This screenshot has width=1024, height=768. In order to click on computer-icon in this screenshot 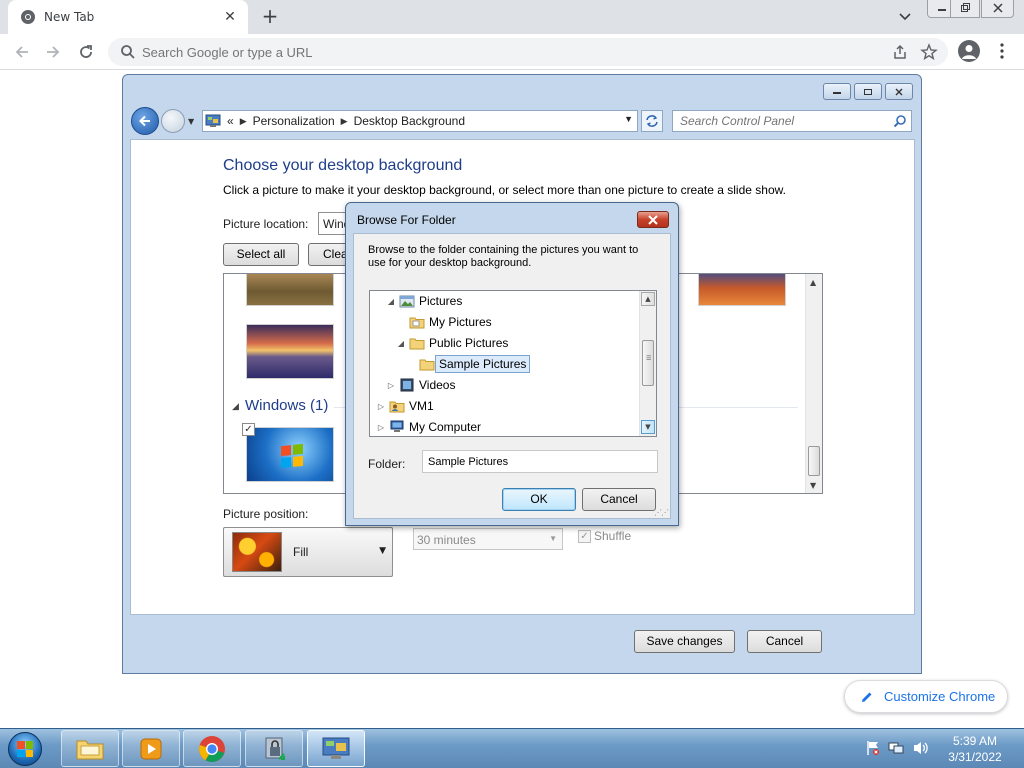, I will do `click(397, 426)`.